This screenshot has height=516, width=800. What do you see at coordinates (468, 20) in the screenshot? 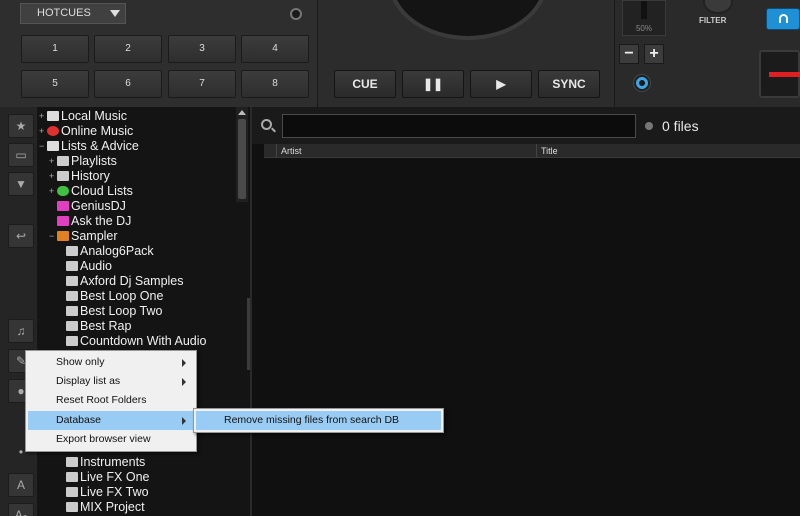
I see `jog-wheel` at bounding box center [468, 20].